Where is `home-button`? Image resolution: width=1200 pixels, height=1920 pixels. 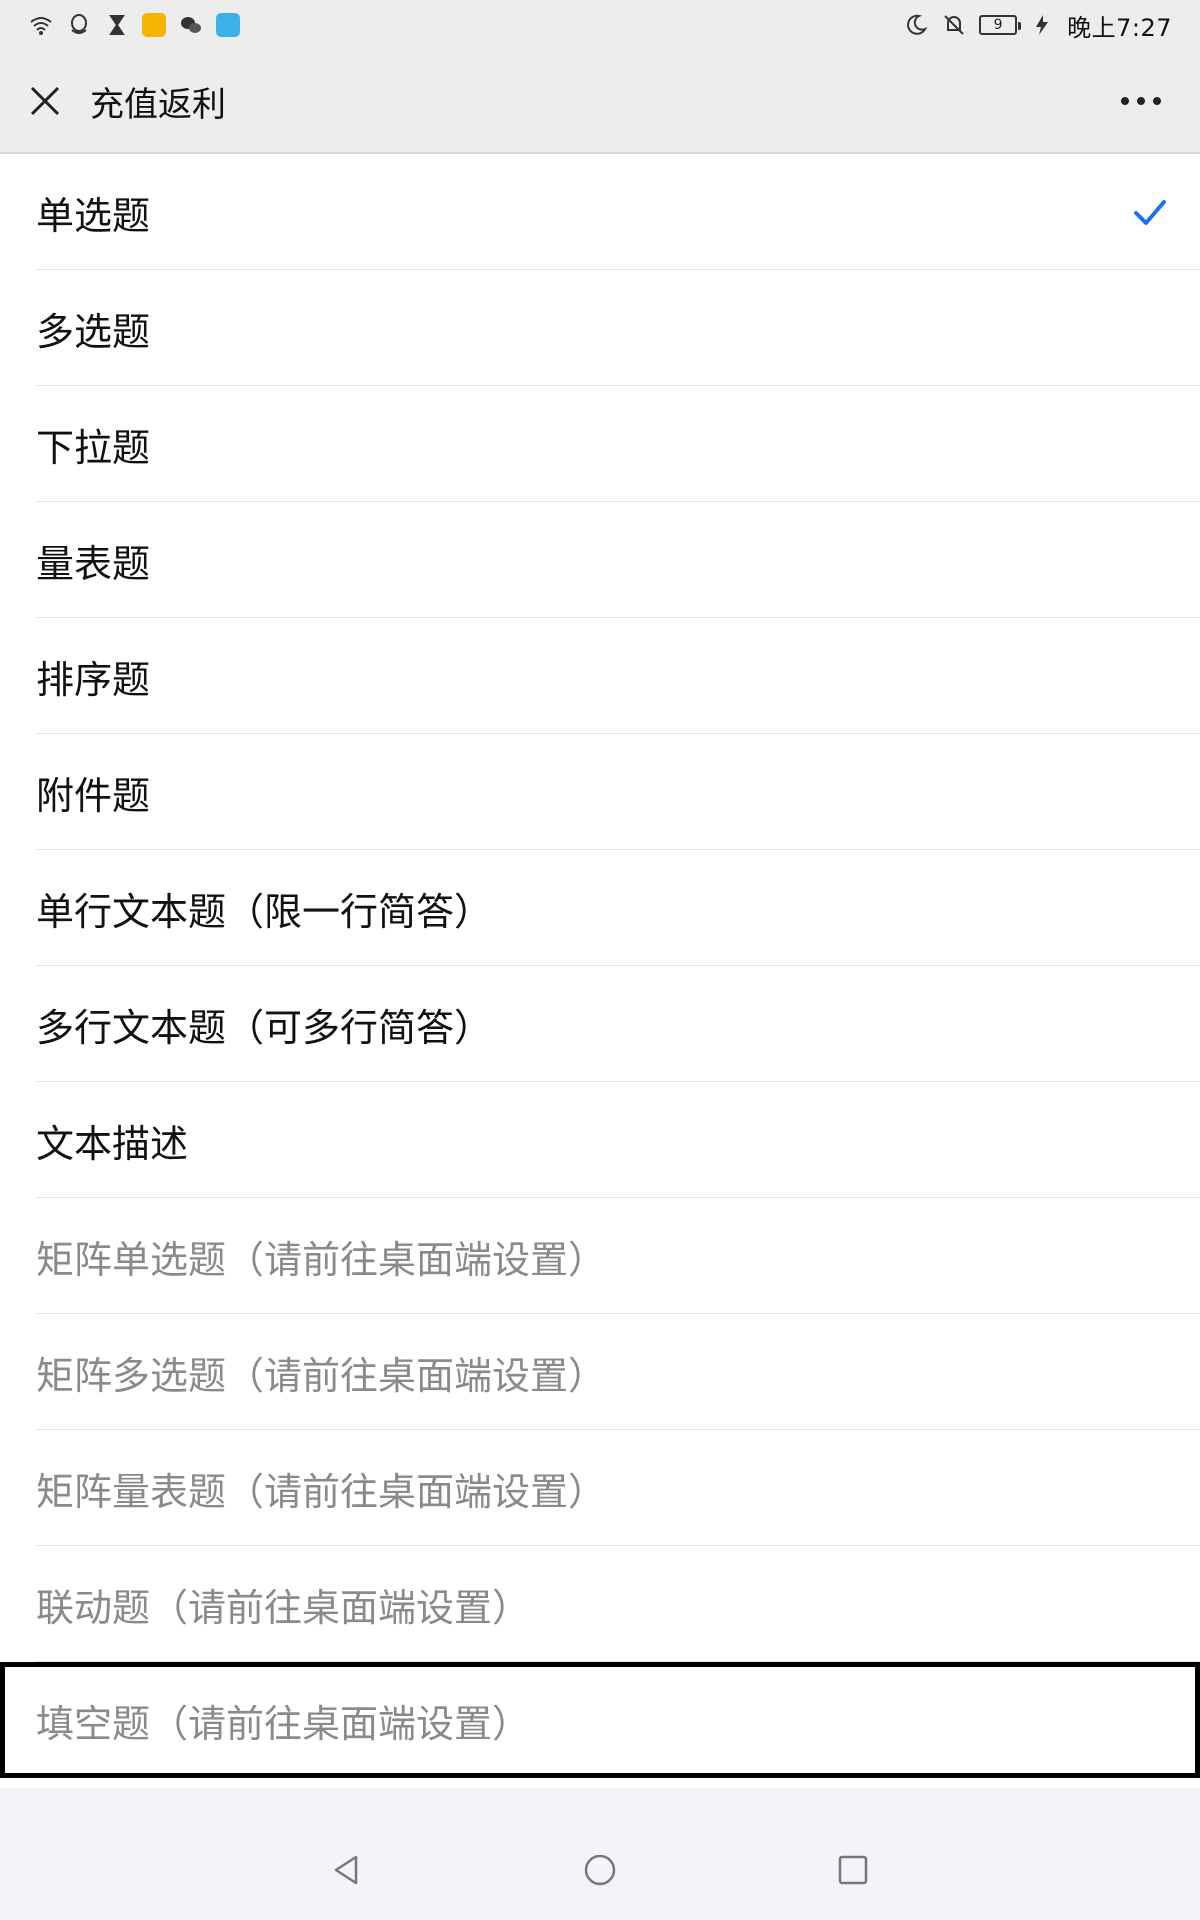
home-button is located at coordinates (600, 1870).